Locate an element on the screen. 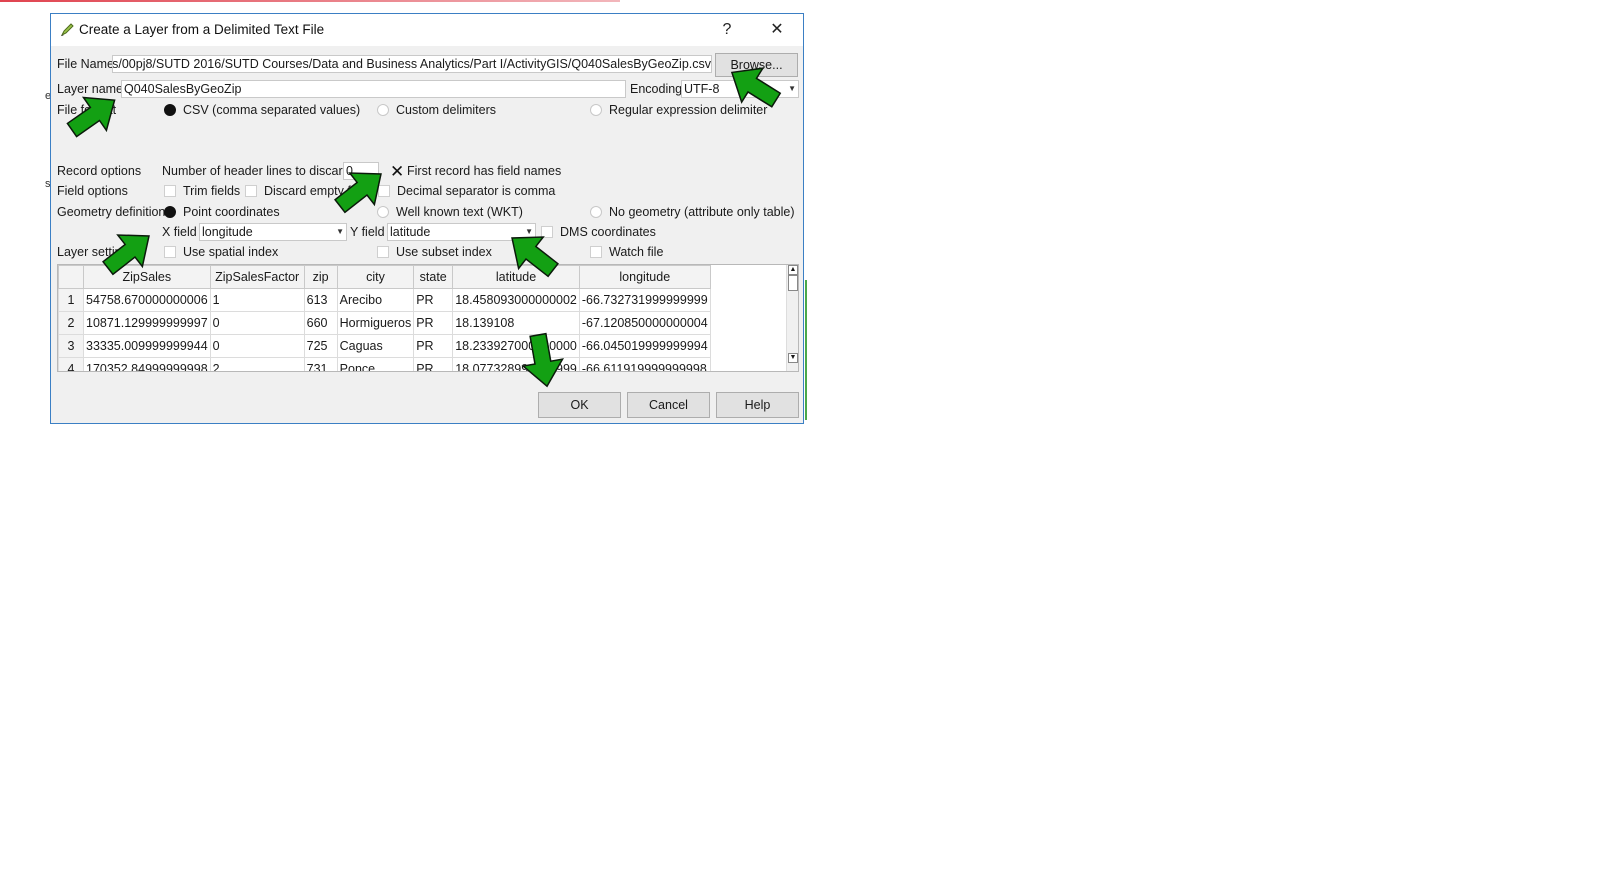 This screenshot has height=894, width=1612. trim-fields-checkbox is located at coordinates (170, 191).